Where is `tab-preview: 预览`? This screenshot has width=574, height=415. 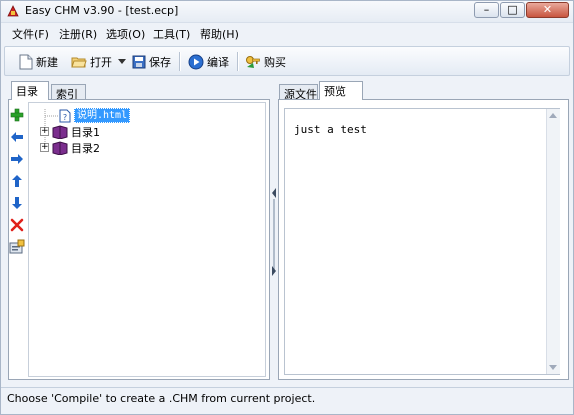 tab-preview: 预览 is located at coordinates (341, 90).